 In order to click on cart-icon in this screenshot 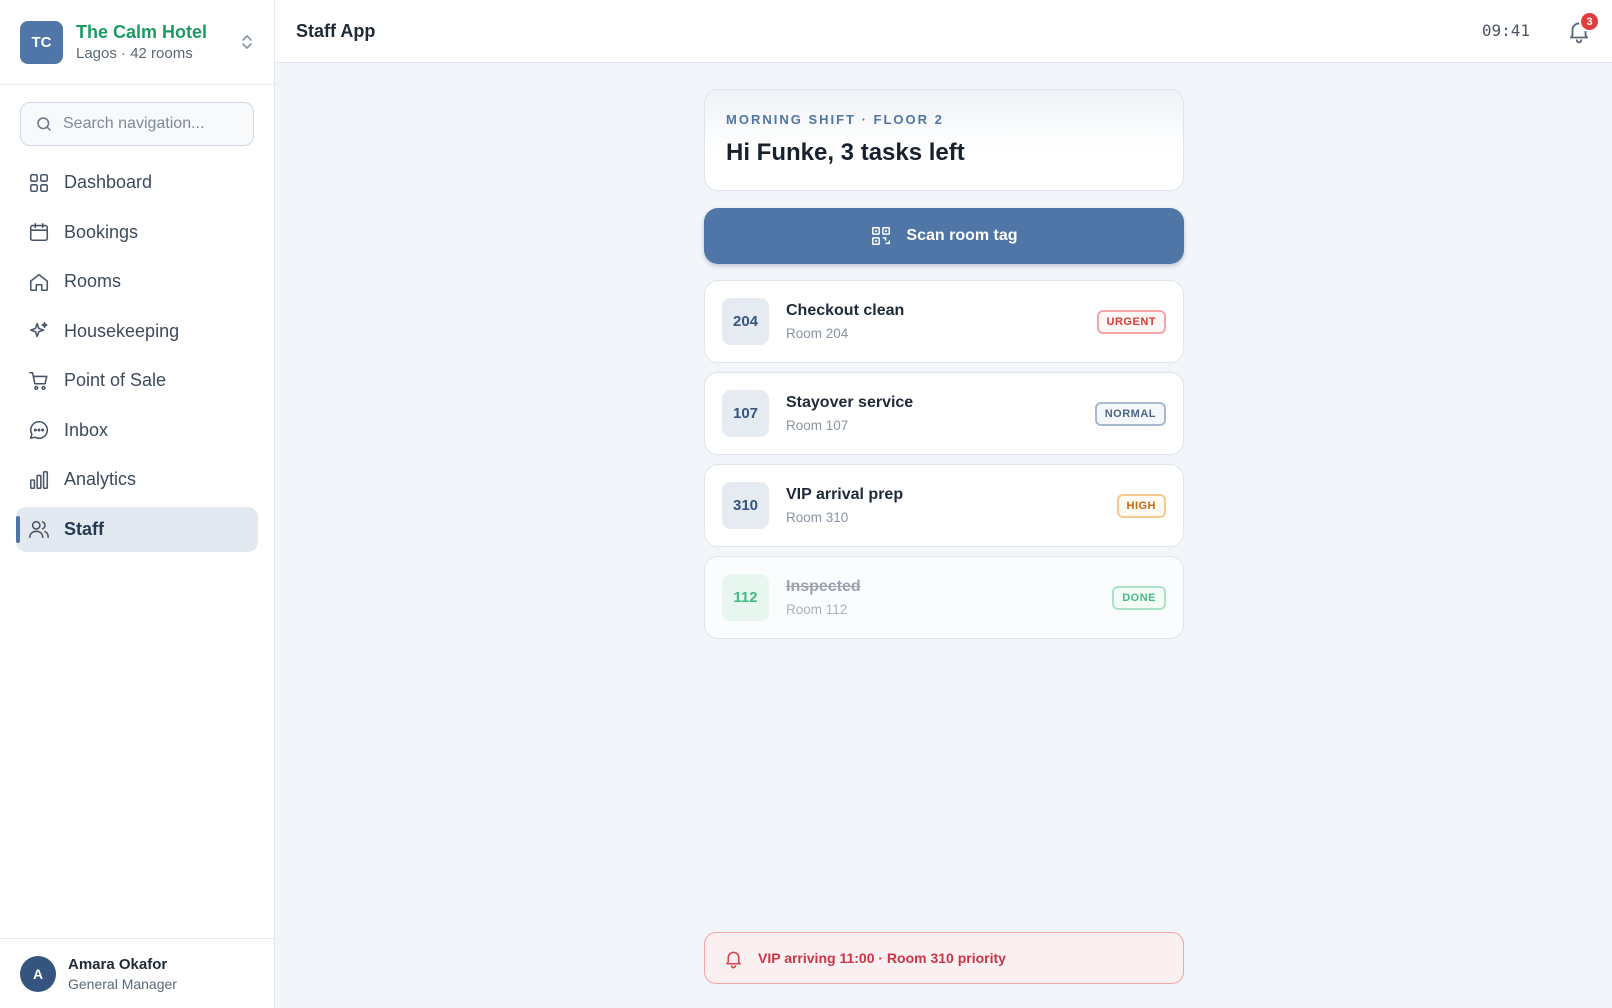, I will do `click(38, 380)`.